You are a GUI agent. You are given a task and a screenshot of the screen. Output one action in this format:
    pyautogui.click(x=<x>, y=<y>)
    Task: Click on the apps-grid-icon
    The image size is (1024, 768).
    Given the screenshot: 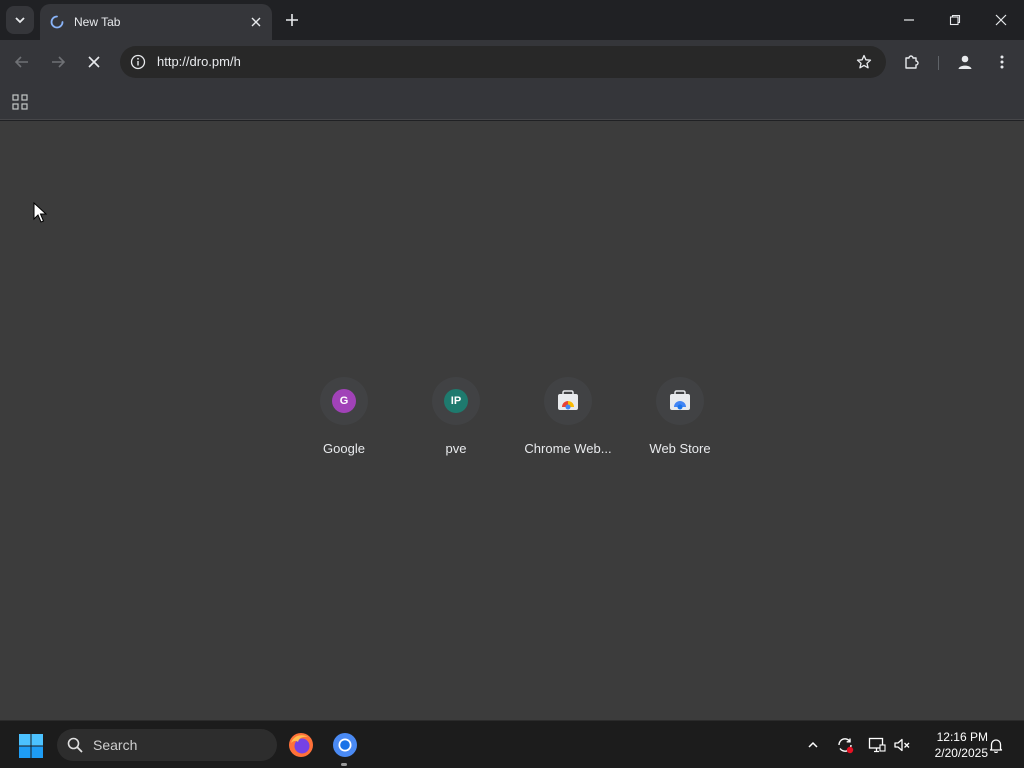 What is the action you would take?
    pyautogui.click(x=20, y=102)
    